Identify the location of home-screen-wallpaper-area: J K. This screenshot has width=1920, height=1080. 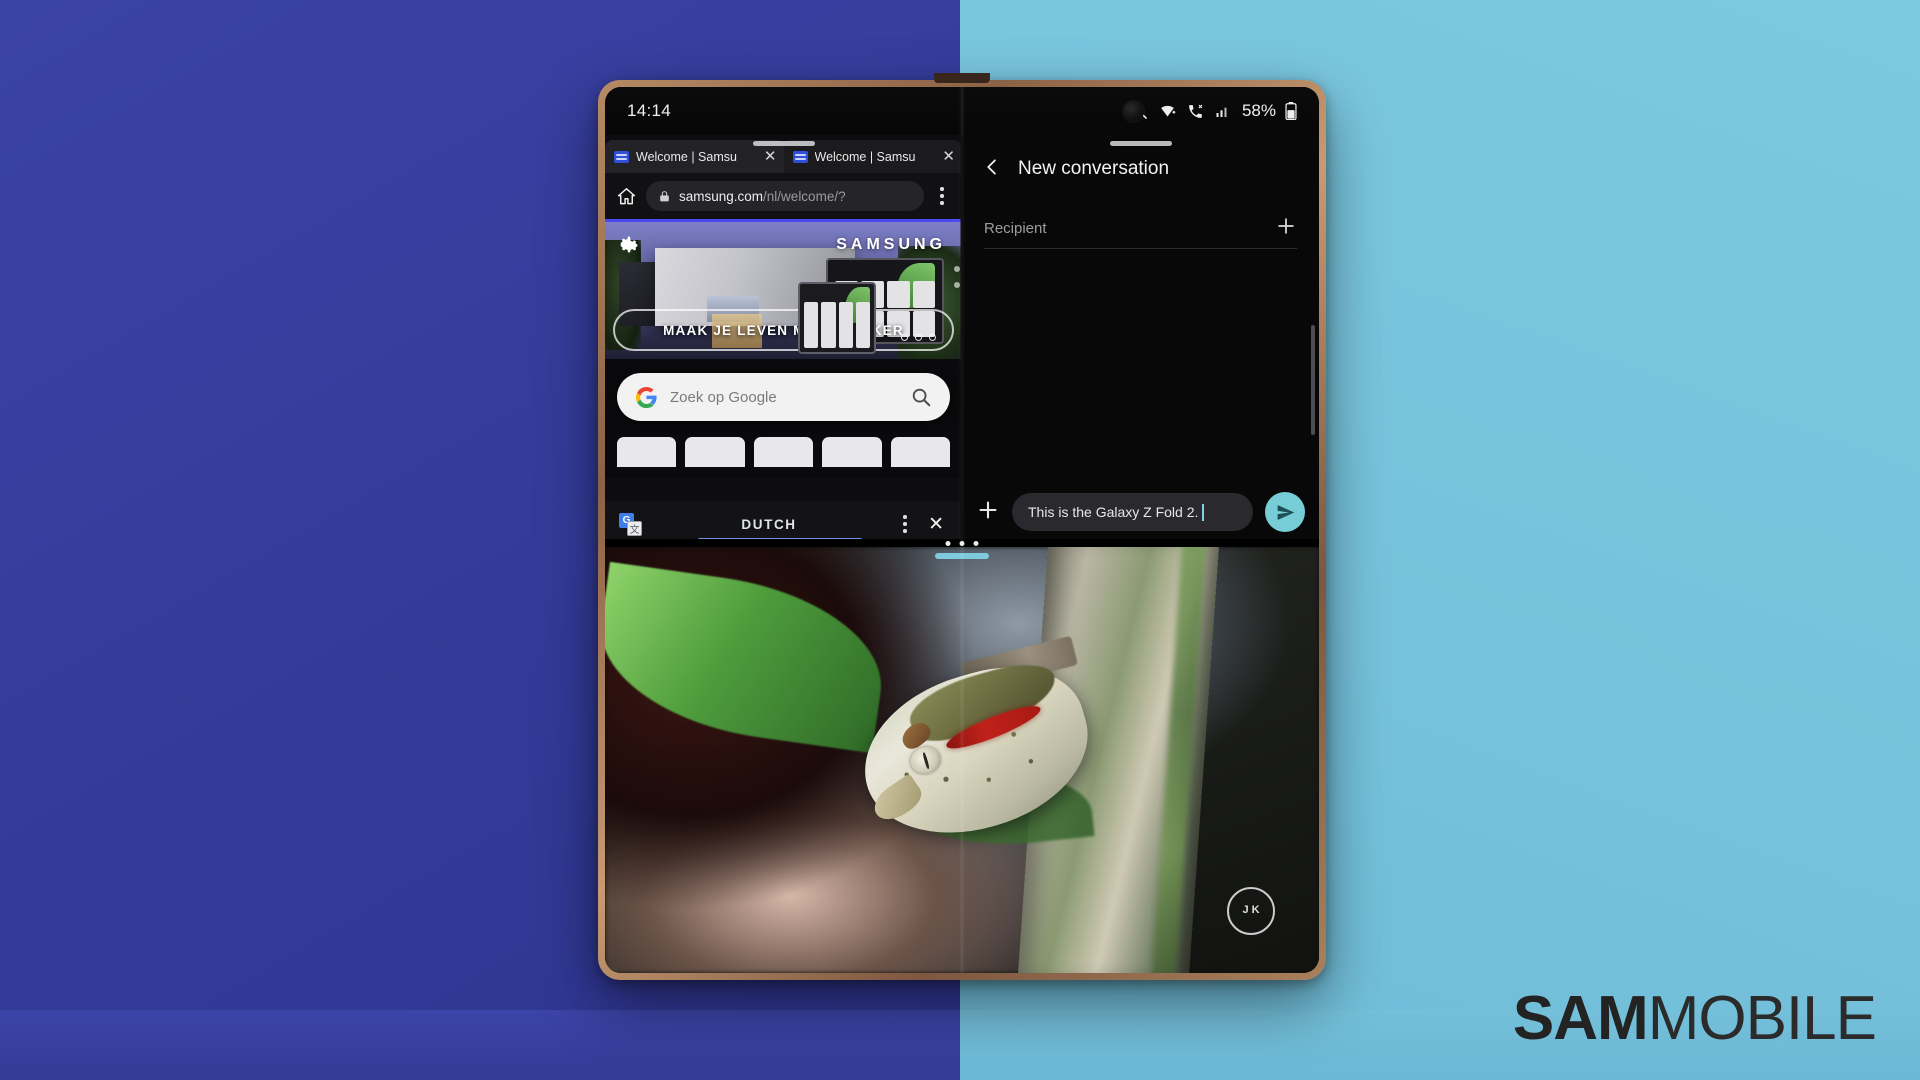
(962, 760).